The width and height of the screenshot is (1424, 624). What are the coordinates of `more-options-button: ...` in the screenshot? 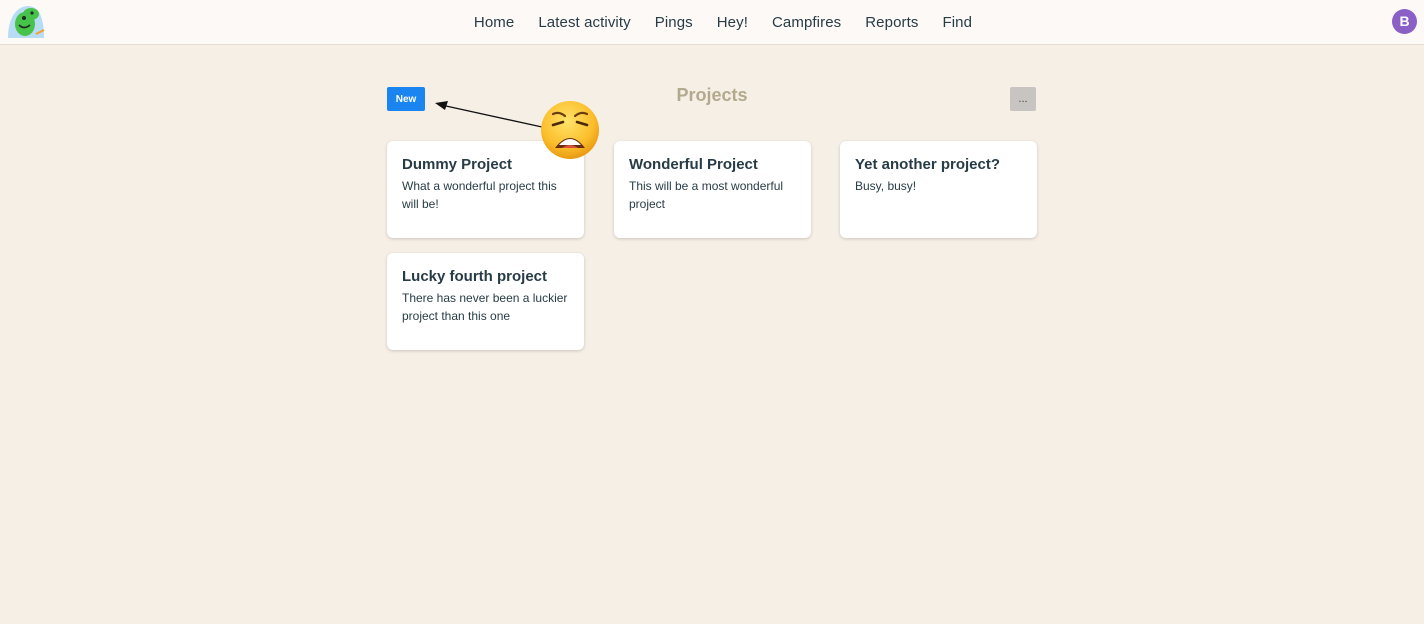 It's located at (1023, 99).